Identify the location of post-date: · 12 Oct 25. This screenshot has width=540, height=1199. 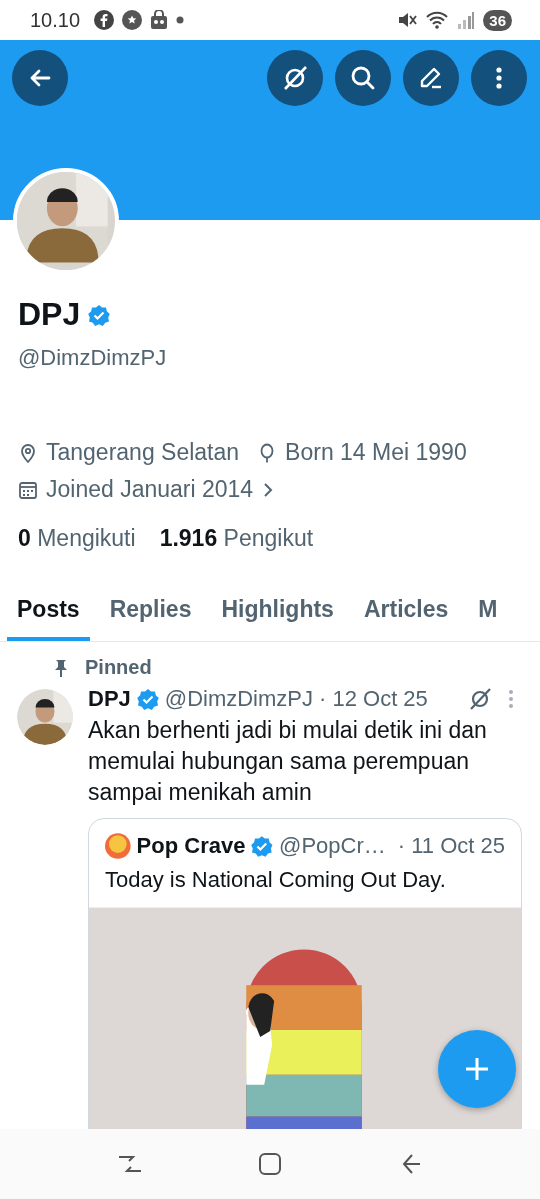
(373, 699).